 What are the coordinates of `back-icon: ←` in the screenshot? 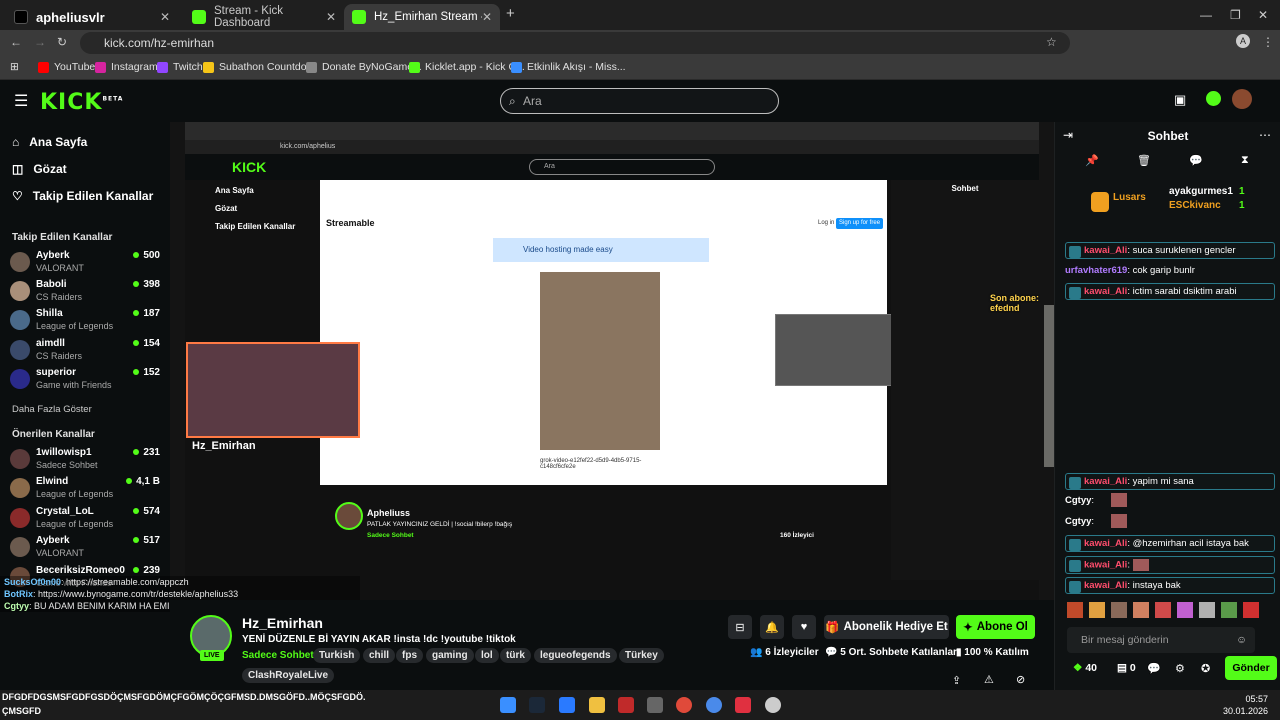 It's located at (16, 42).